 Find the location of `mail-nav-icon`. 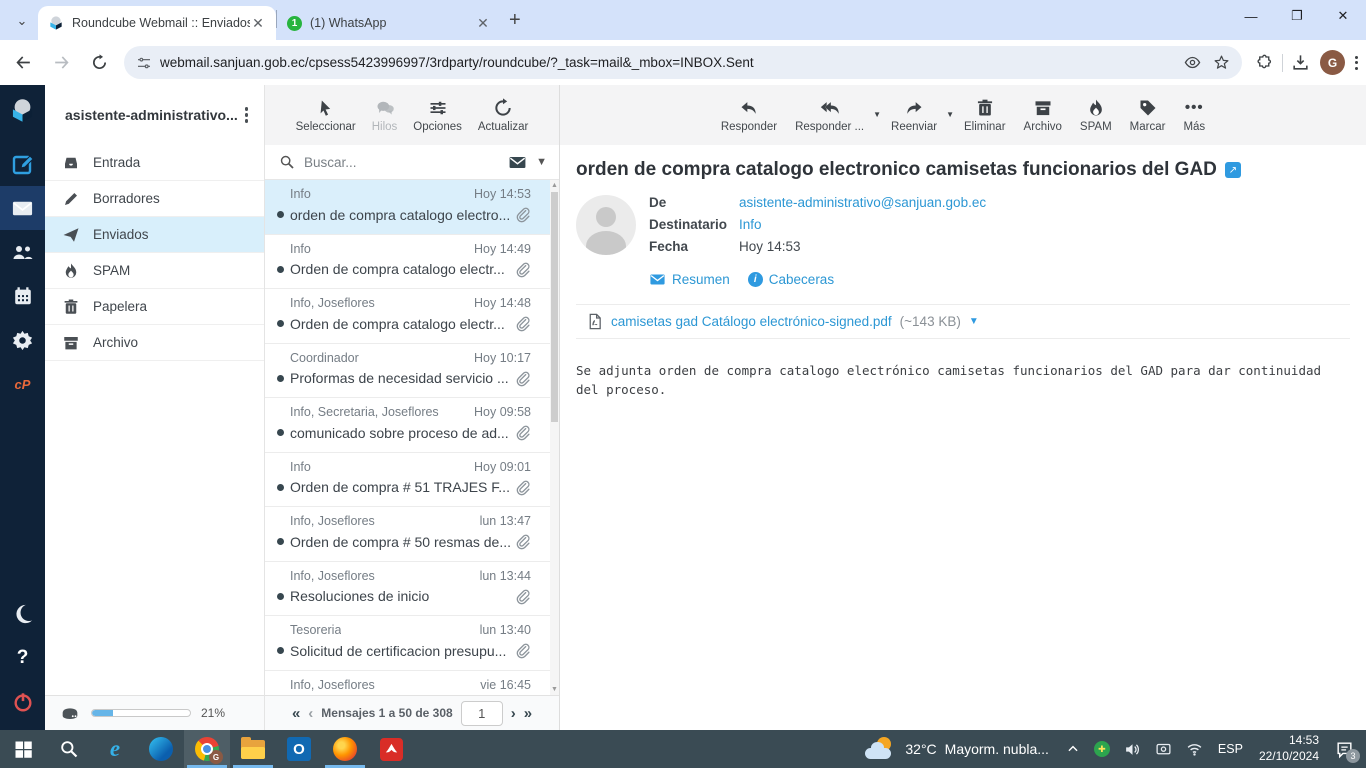

mail-nav-icon is located at coordinates (22, 208).